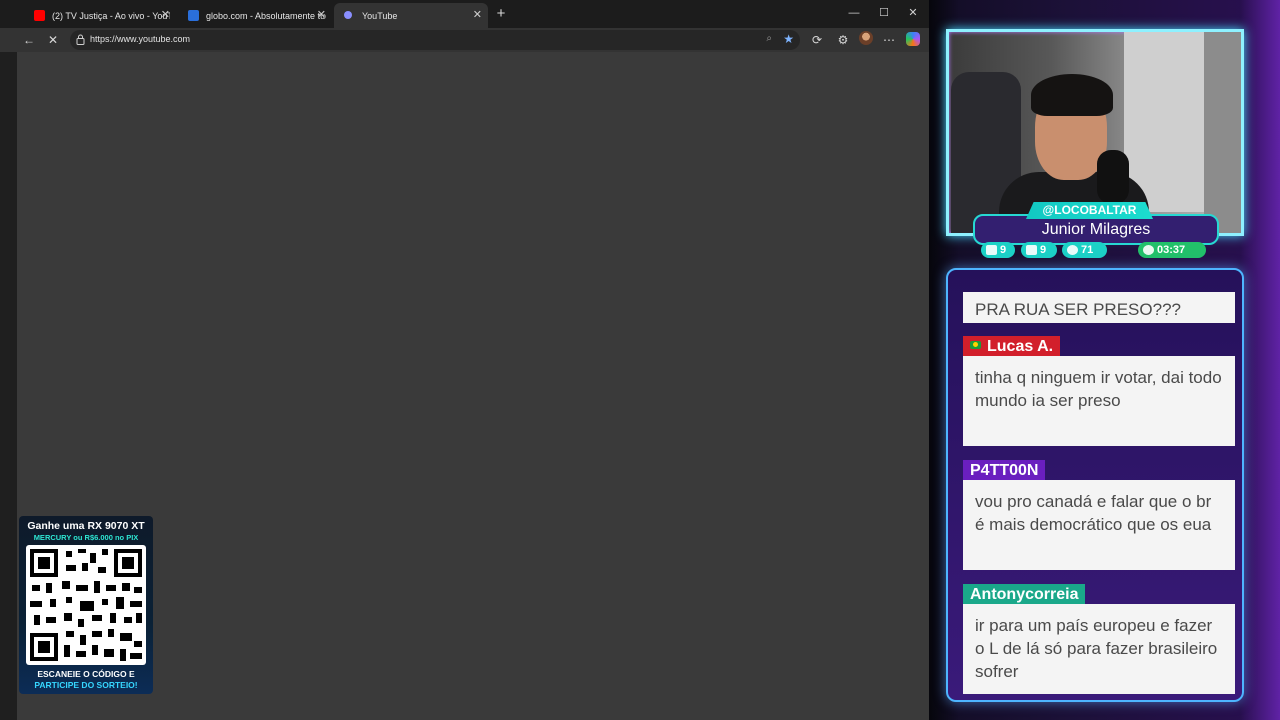 The width and height of the screenshot is (1280, 720). Describe the element at coordinates (866, 38) in the screenshot. I see `profile-avatar` at that location.